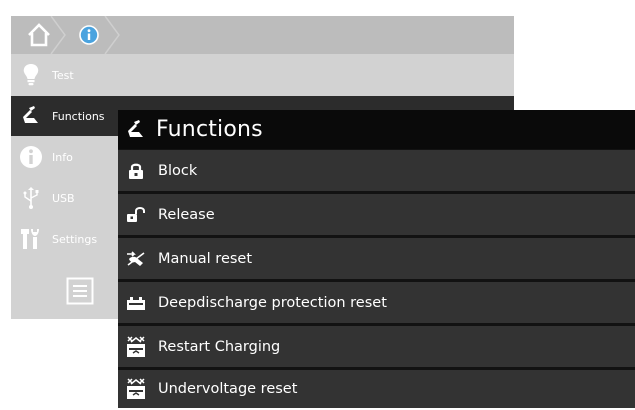 The image size is (635, 410). What do you see at coordinates (31, 239) in the screenshot?
I see `settings-icon` at bounding box center [31, 239].